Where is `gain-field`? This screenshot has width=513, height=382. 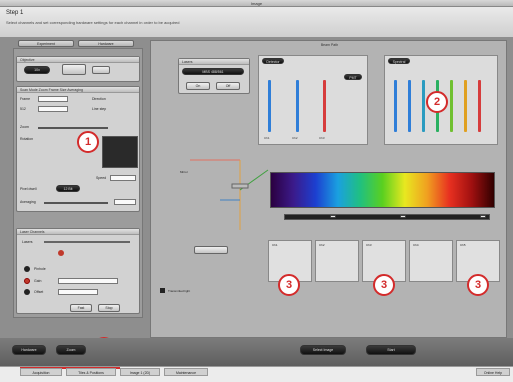 gain-field is located at coordinates (88, 281).